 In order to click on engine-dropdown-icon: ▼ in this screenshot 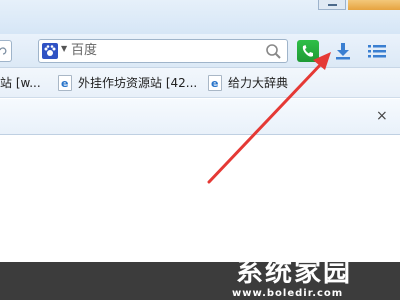, I will do `click(64, 48)`.